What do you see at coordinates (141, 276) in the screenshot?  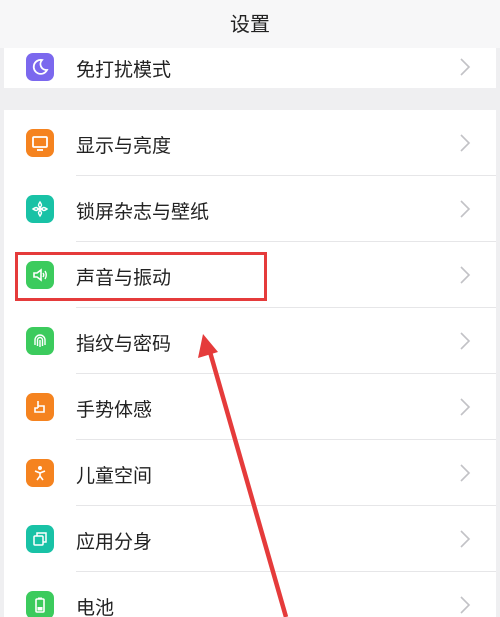 I see `highlight-box` at bounding box center [141, 276].